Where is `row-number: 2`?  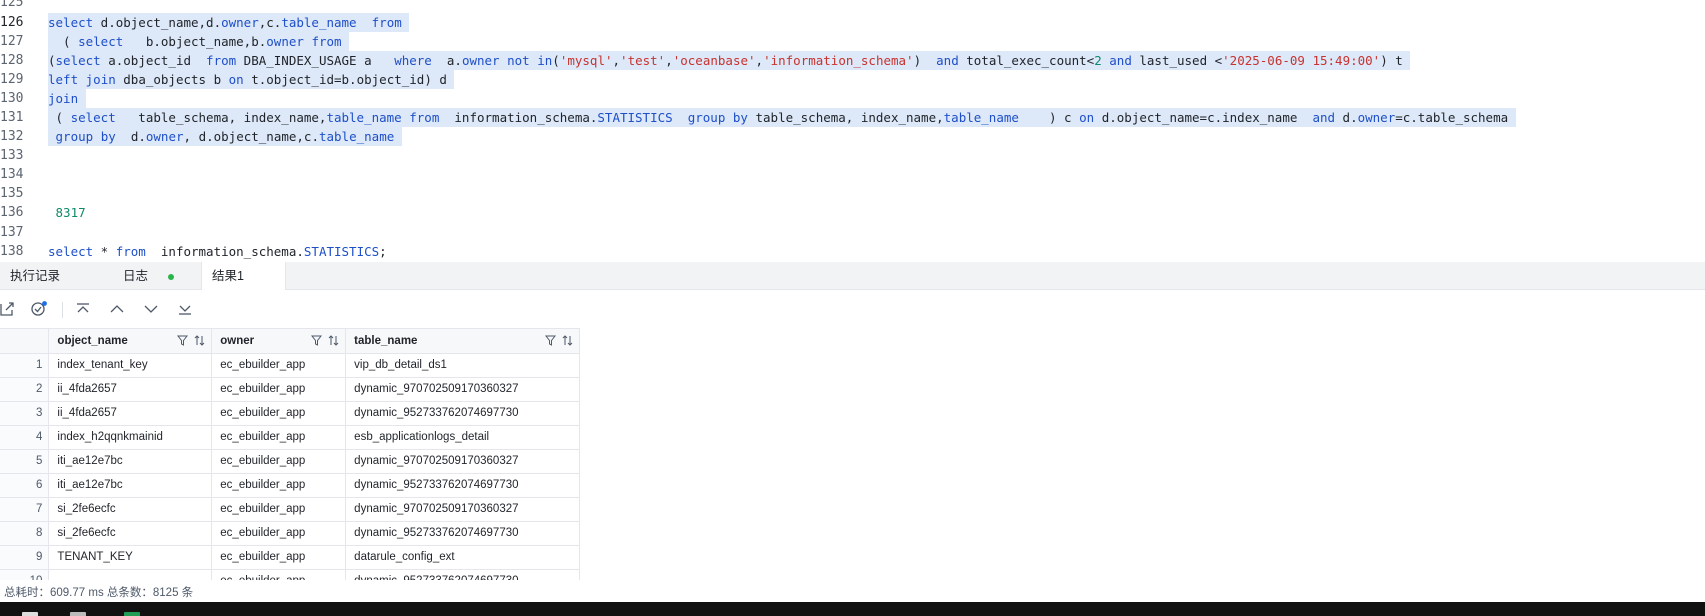
row-number: 2 is located at coordinates (25, 389).